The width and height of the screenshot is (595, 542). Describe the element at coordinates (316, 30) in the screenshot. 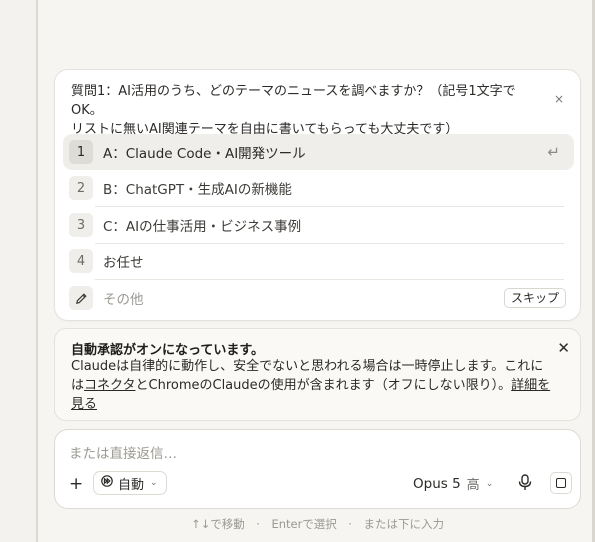

I see `conversation-area` at that location.